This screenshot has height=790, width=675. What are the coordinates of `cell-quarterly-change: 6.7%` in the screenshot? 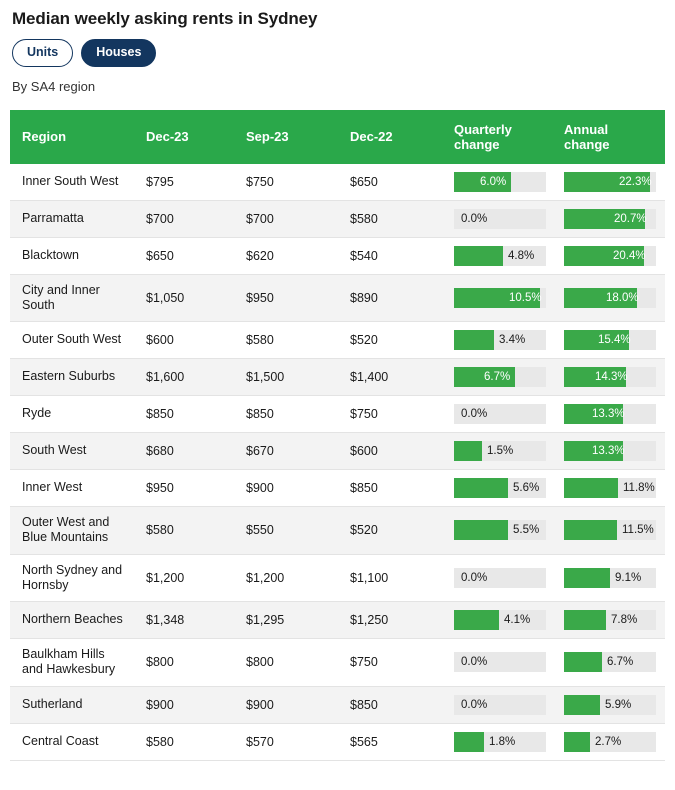 It's located at (499, 377).